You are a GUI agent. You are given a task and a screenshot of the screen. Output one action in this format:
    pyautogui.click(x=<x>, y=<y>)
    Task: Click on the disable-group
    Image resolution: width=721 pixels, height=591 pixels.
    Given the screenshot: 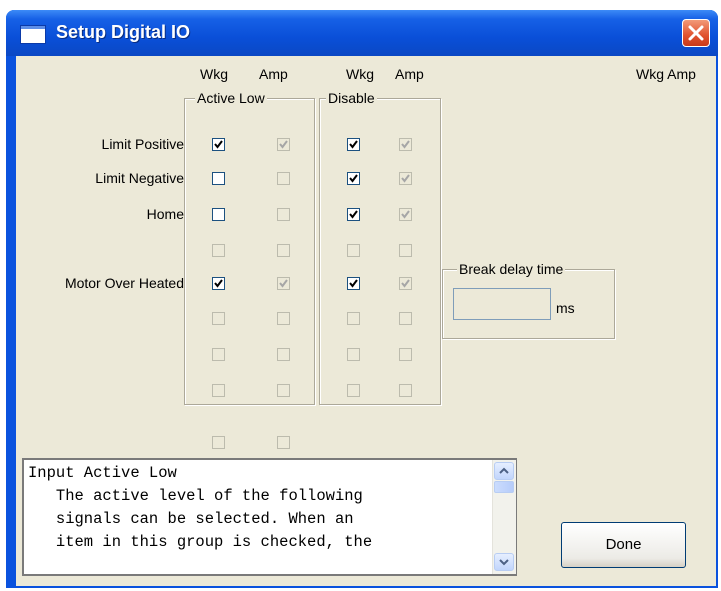 What is the action you would take?
    pyautogui.click(x=380, y=251)
    